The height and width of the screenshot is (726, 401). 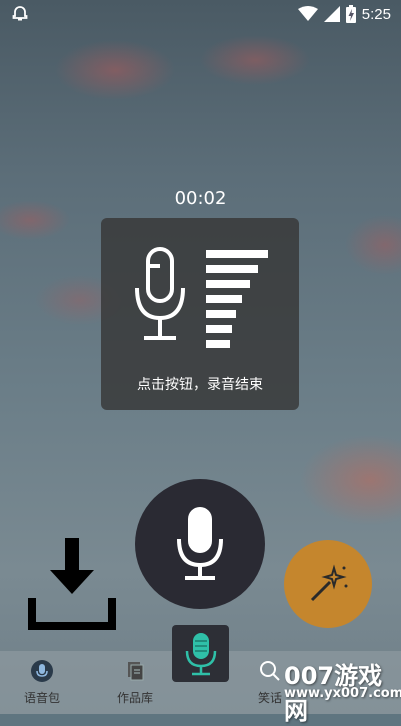 I want to click on watermark-url: www.yx007.com, so click(x=342, y=693).